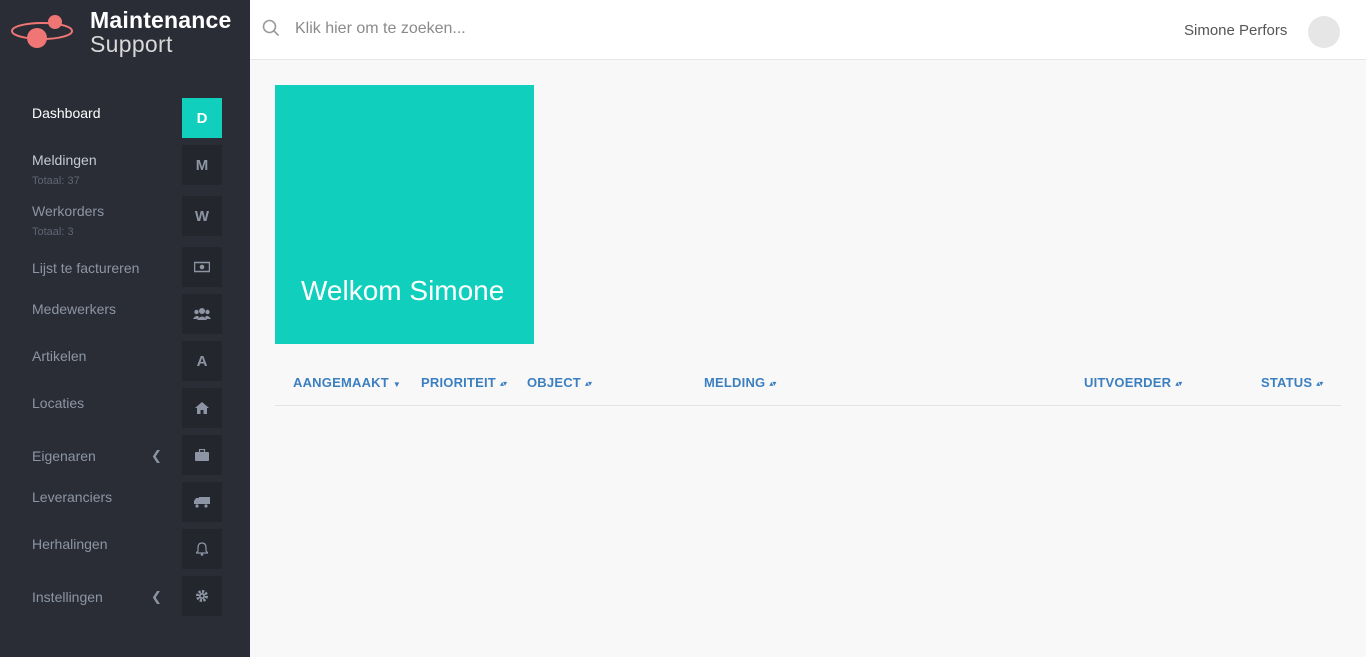  Describe the element at coordinates (202, 216) in the screenshot. I see `werkorders-tile-icon: W` at that location.